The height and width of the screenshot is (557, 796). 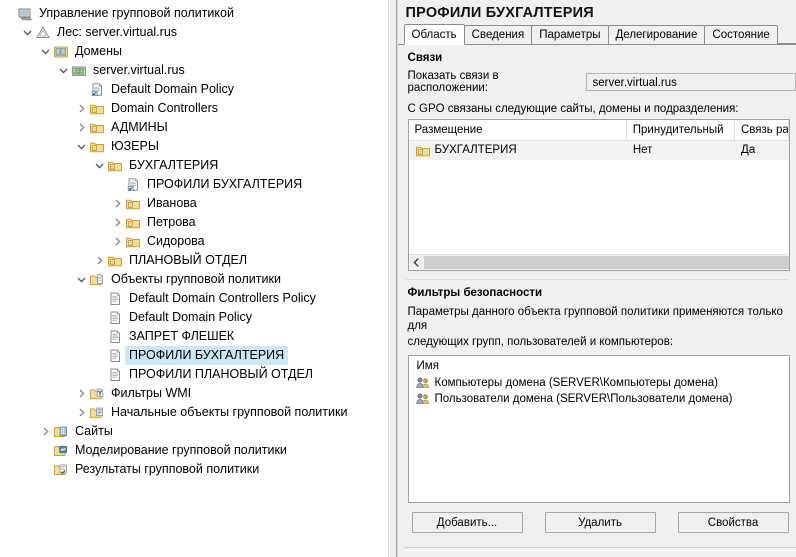 What do you see at coordinates (762, 130) in the screenshot?
I see `links-column-header: Связь разрешена` at bounding box center [762, 130].